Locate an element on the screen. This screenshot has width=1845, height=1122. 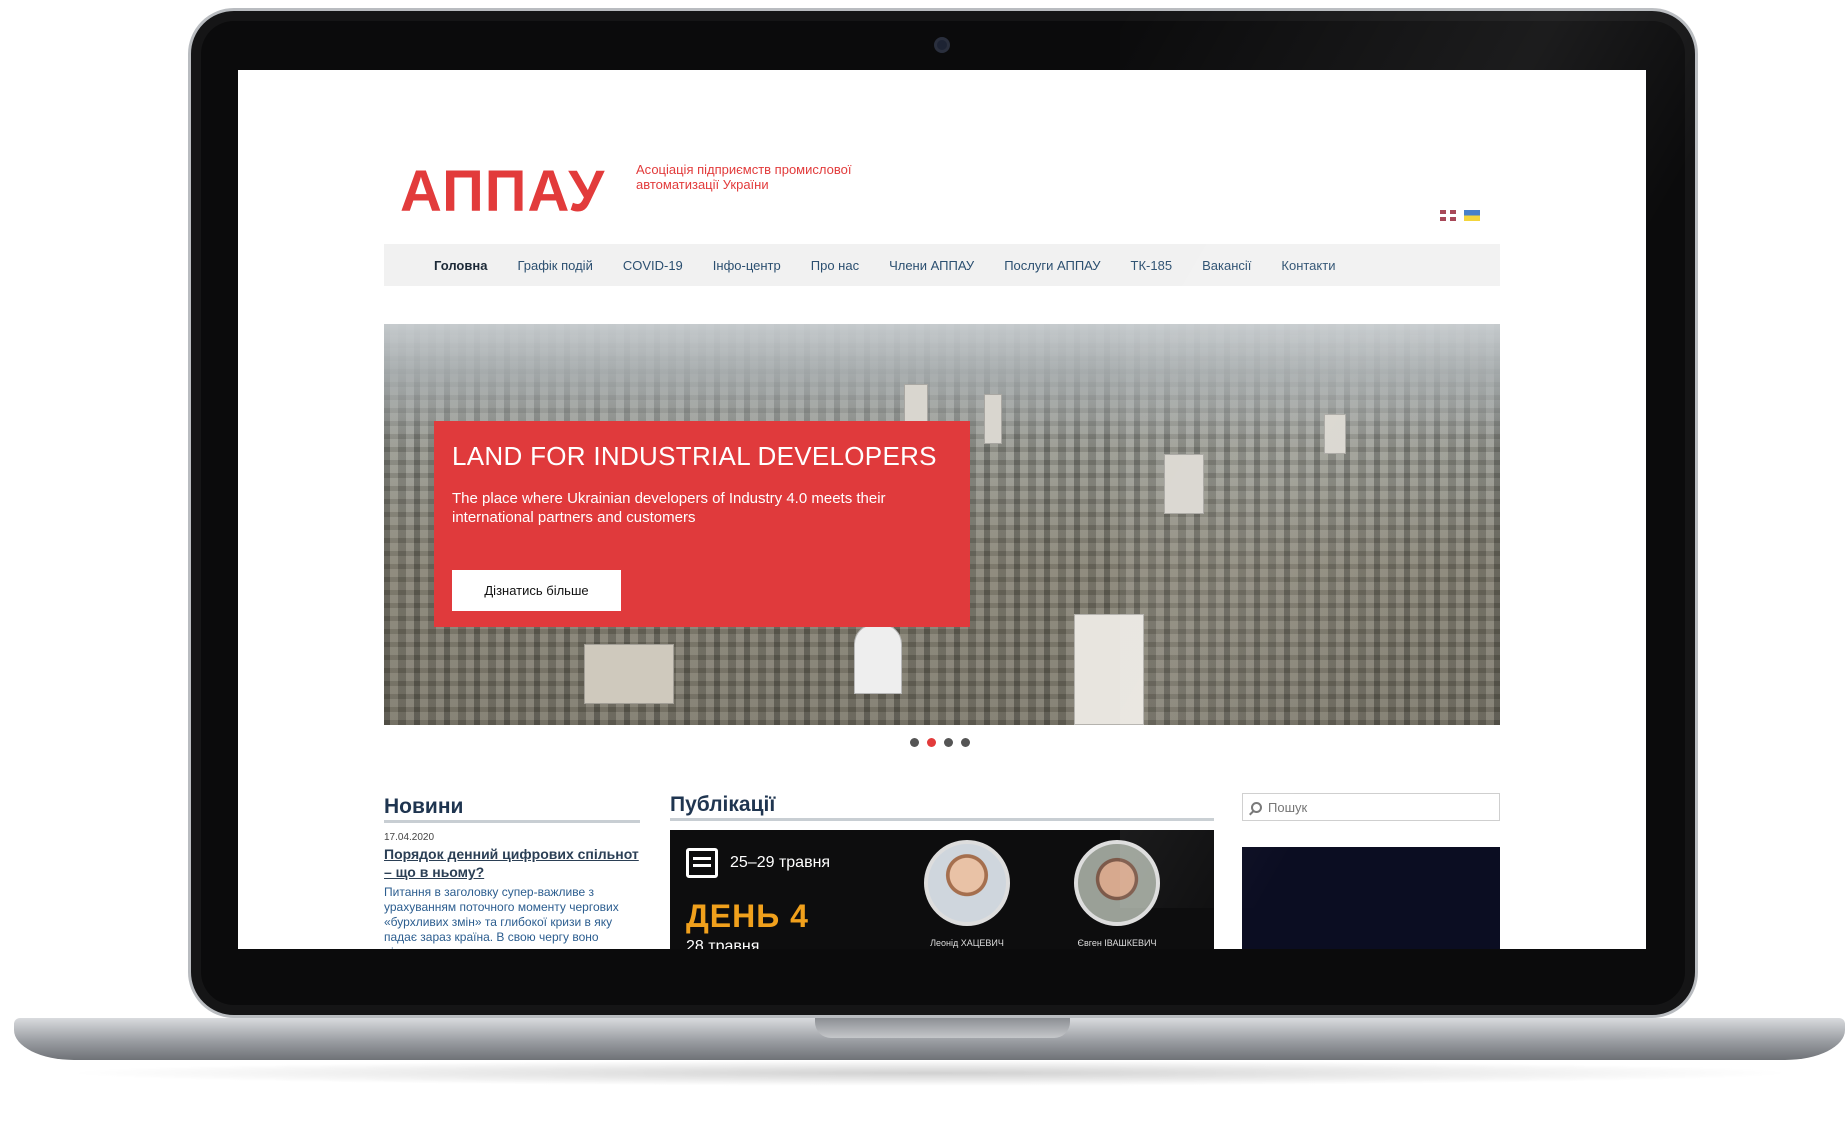
publication-dates: 25–29 травня is located at coordinates (780, 862).